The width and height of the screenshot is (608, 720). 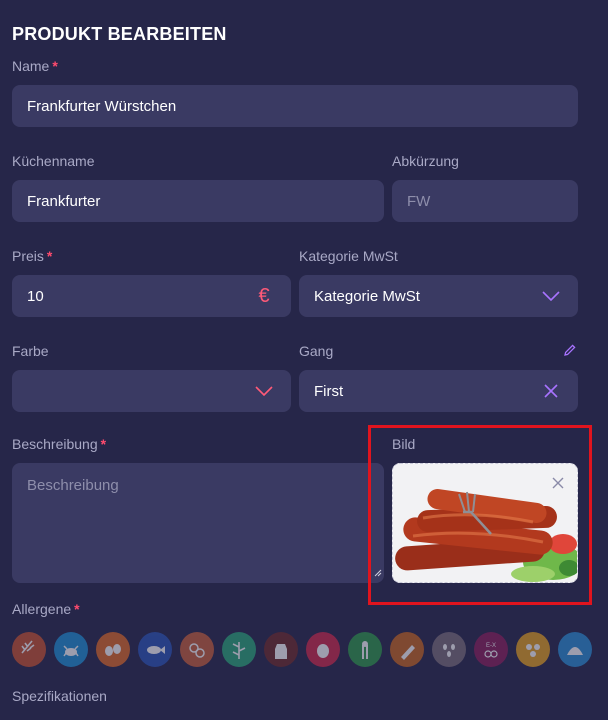 What do you see at coordinates (323, 649) in the screenshot?
I see `nuts-icon` at bounding box center [323, 649].